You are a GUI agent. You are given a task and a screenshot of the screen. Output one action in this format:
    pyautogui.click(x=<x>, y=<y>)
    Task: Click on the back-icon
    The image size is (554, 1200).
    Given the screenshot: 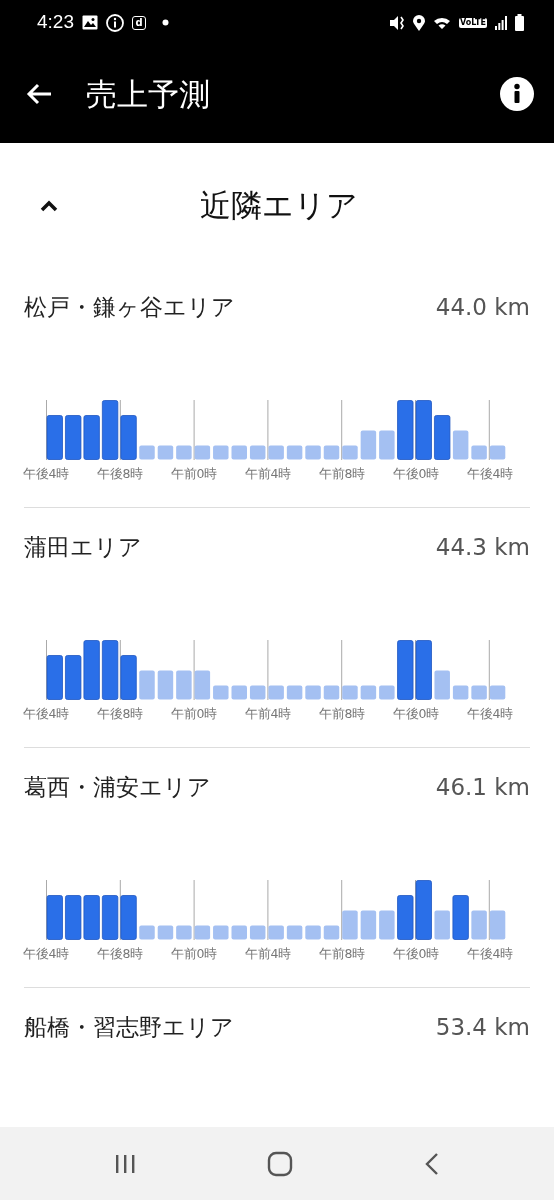 What is the action you would take?
    pyautogui.click(x=432, y=1163)
    